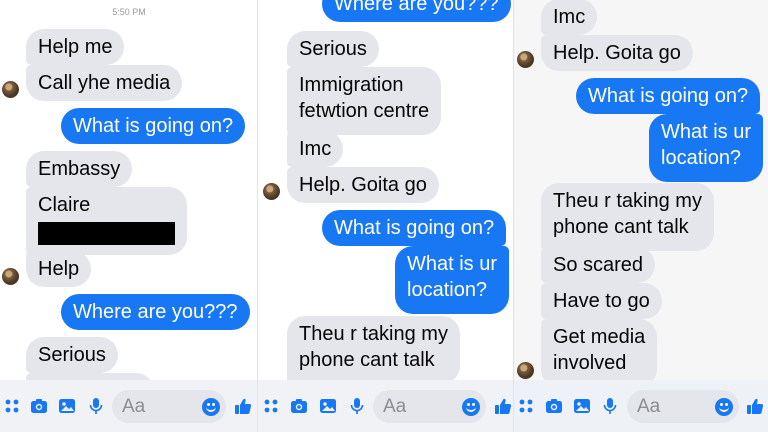 This screenshot has height=432, width=768. I want to click on redaction-bar, so click(106, 233).